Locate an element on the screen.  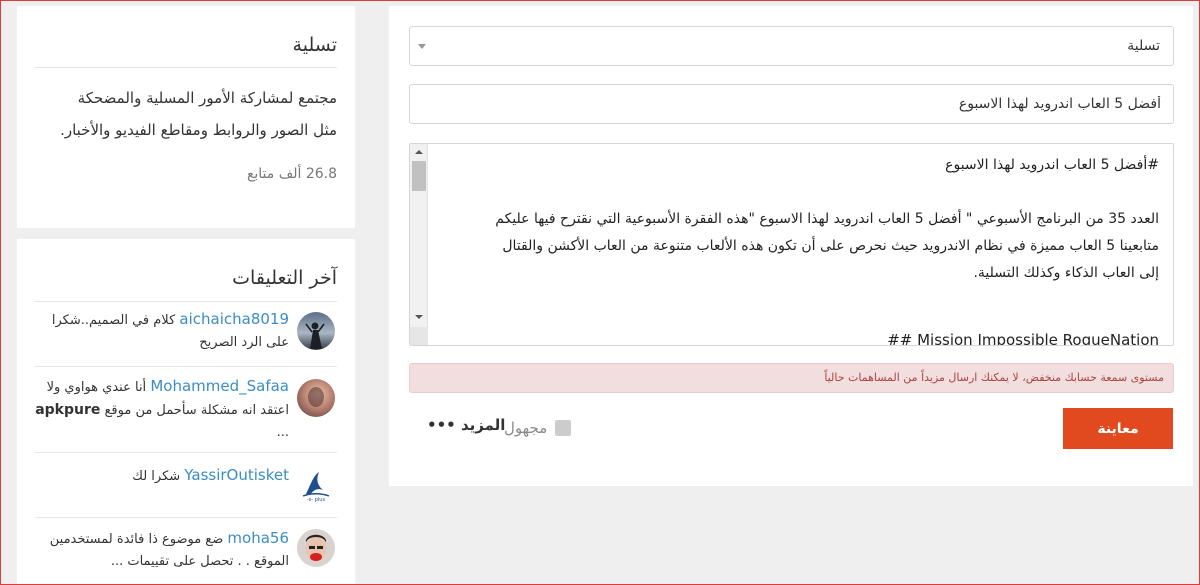
description-line: مجتمع لمشاركة الأمور المسلية والمضحكة is located at coordinates (207, 98).